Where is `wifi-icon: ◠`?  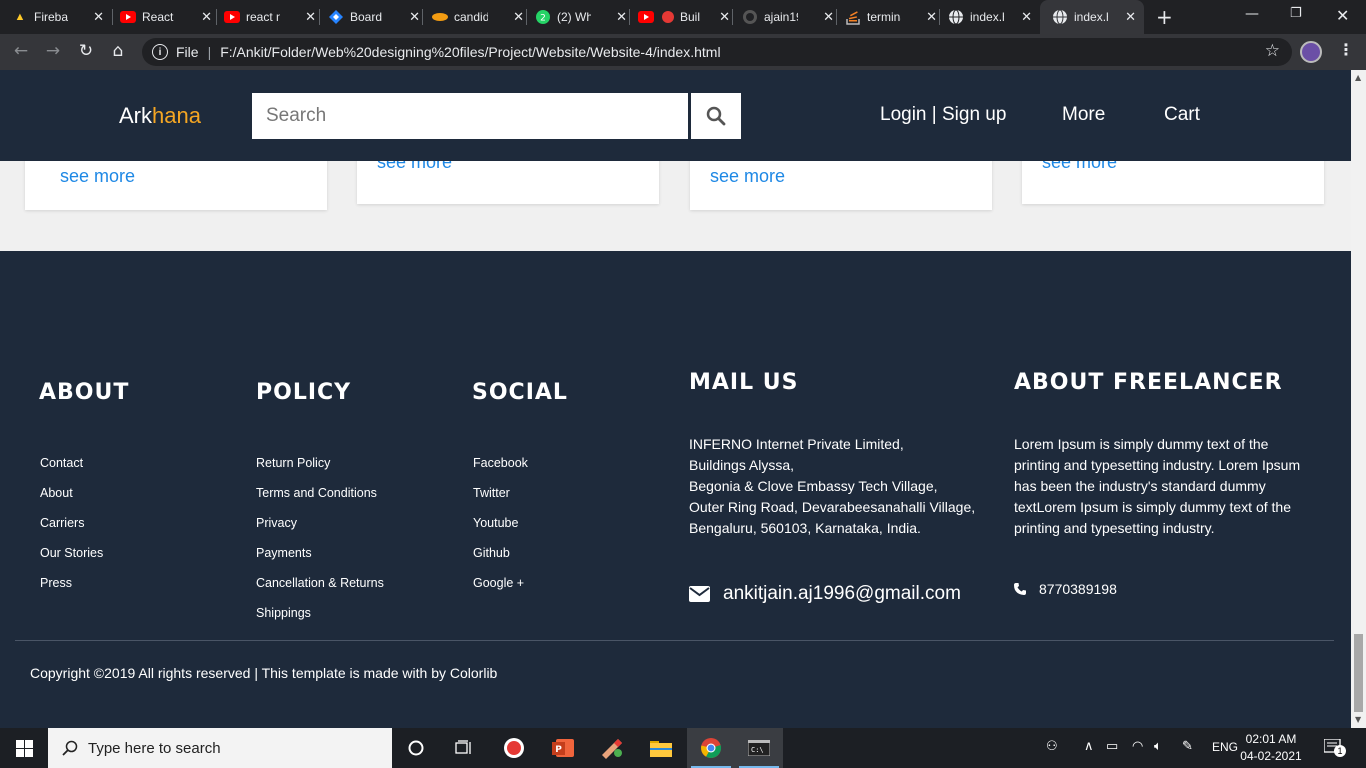
wifi-icon: ◠ is located at coordinates (1137, 746).